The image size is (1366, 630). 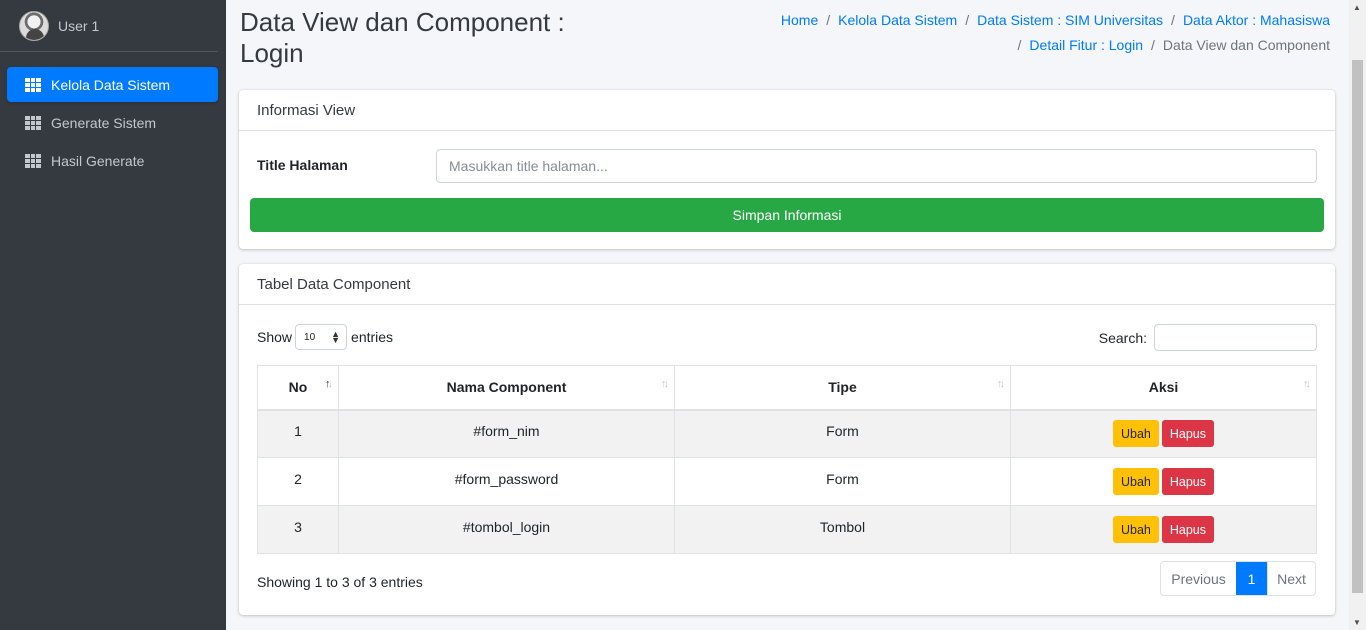 I want to click on breadcrumb-home: Home, so click(x=799, y=20).